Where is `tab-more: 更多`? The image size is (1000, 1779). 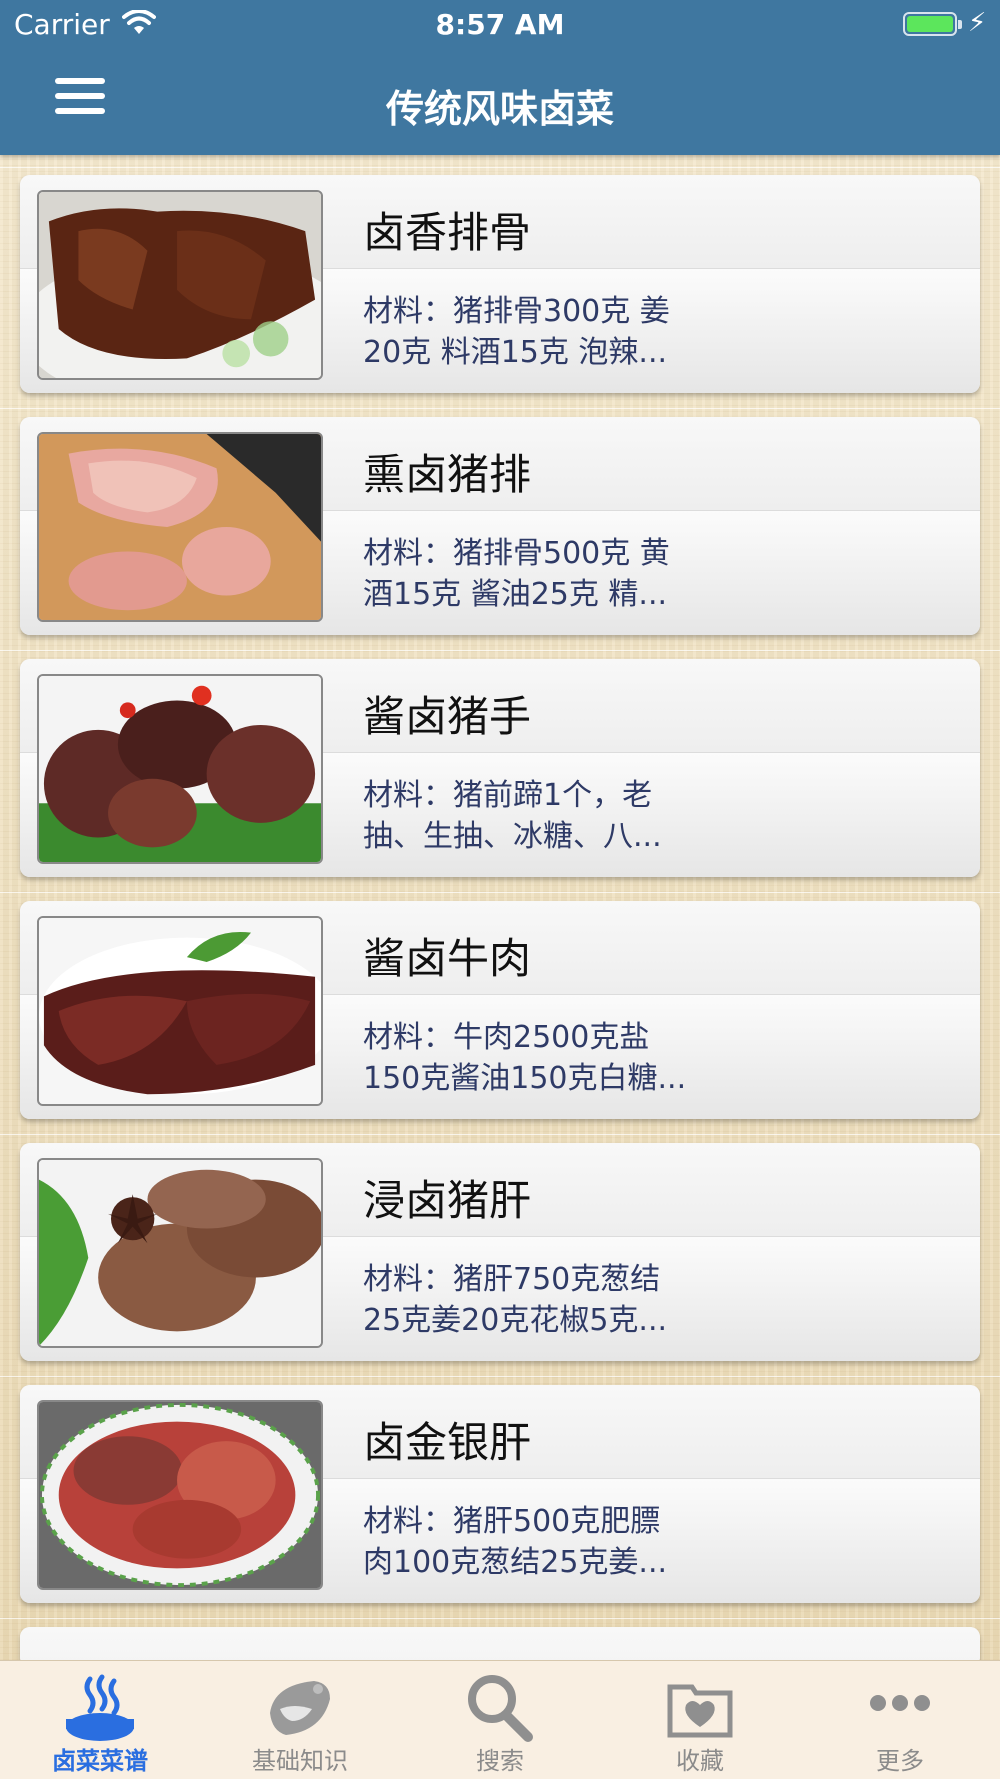
tab-more: 更多 is located at coordinates (900, 1720).